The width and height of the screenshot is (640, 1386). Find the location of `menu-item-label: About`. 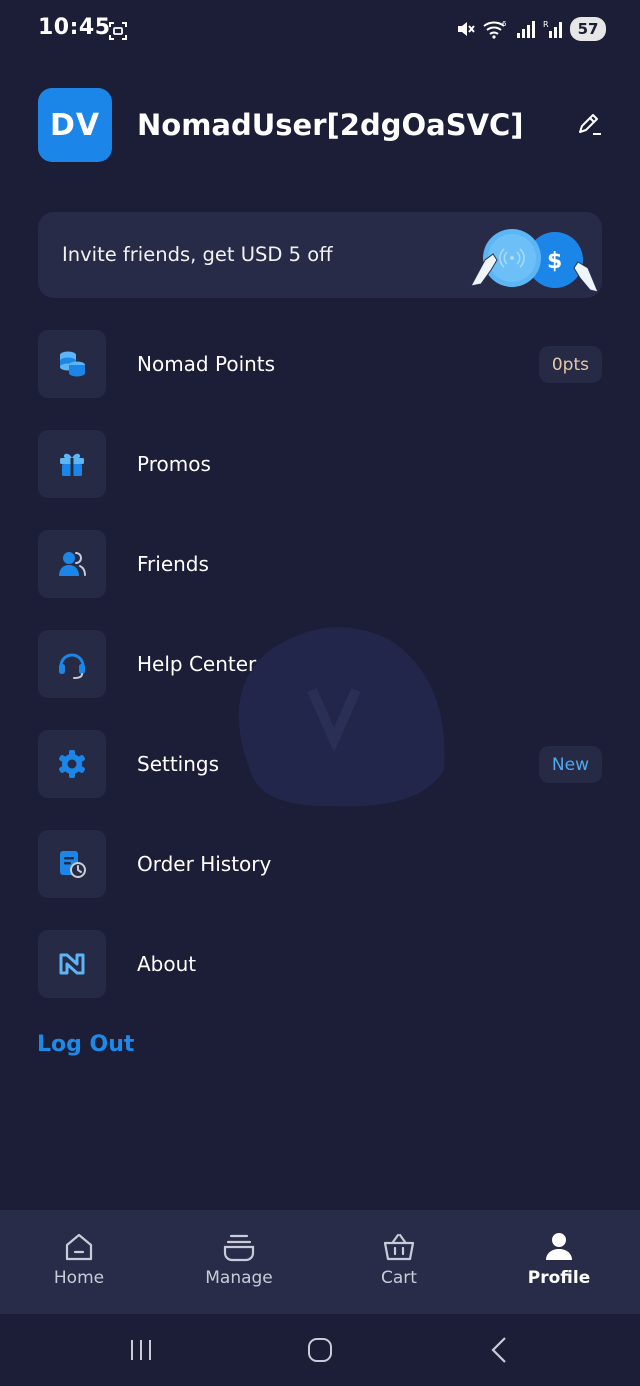

menu-item-label: About is located at coordinates (167, 964).